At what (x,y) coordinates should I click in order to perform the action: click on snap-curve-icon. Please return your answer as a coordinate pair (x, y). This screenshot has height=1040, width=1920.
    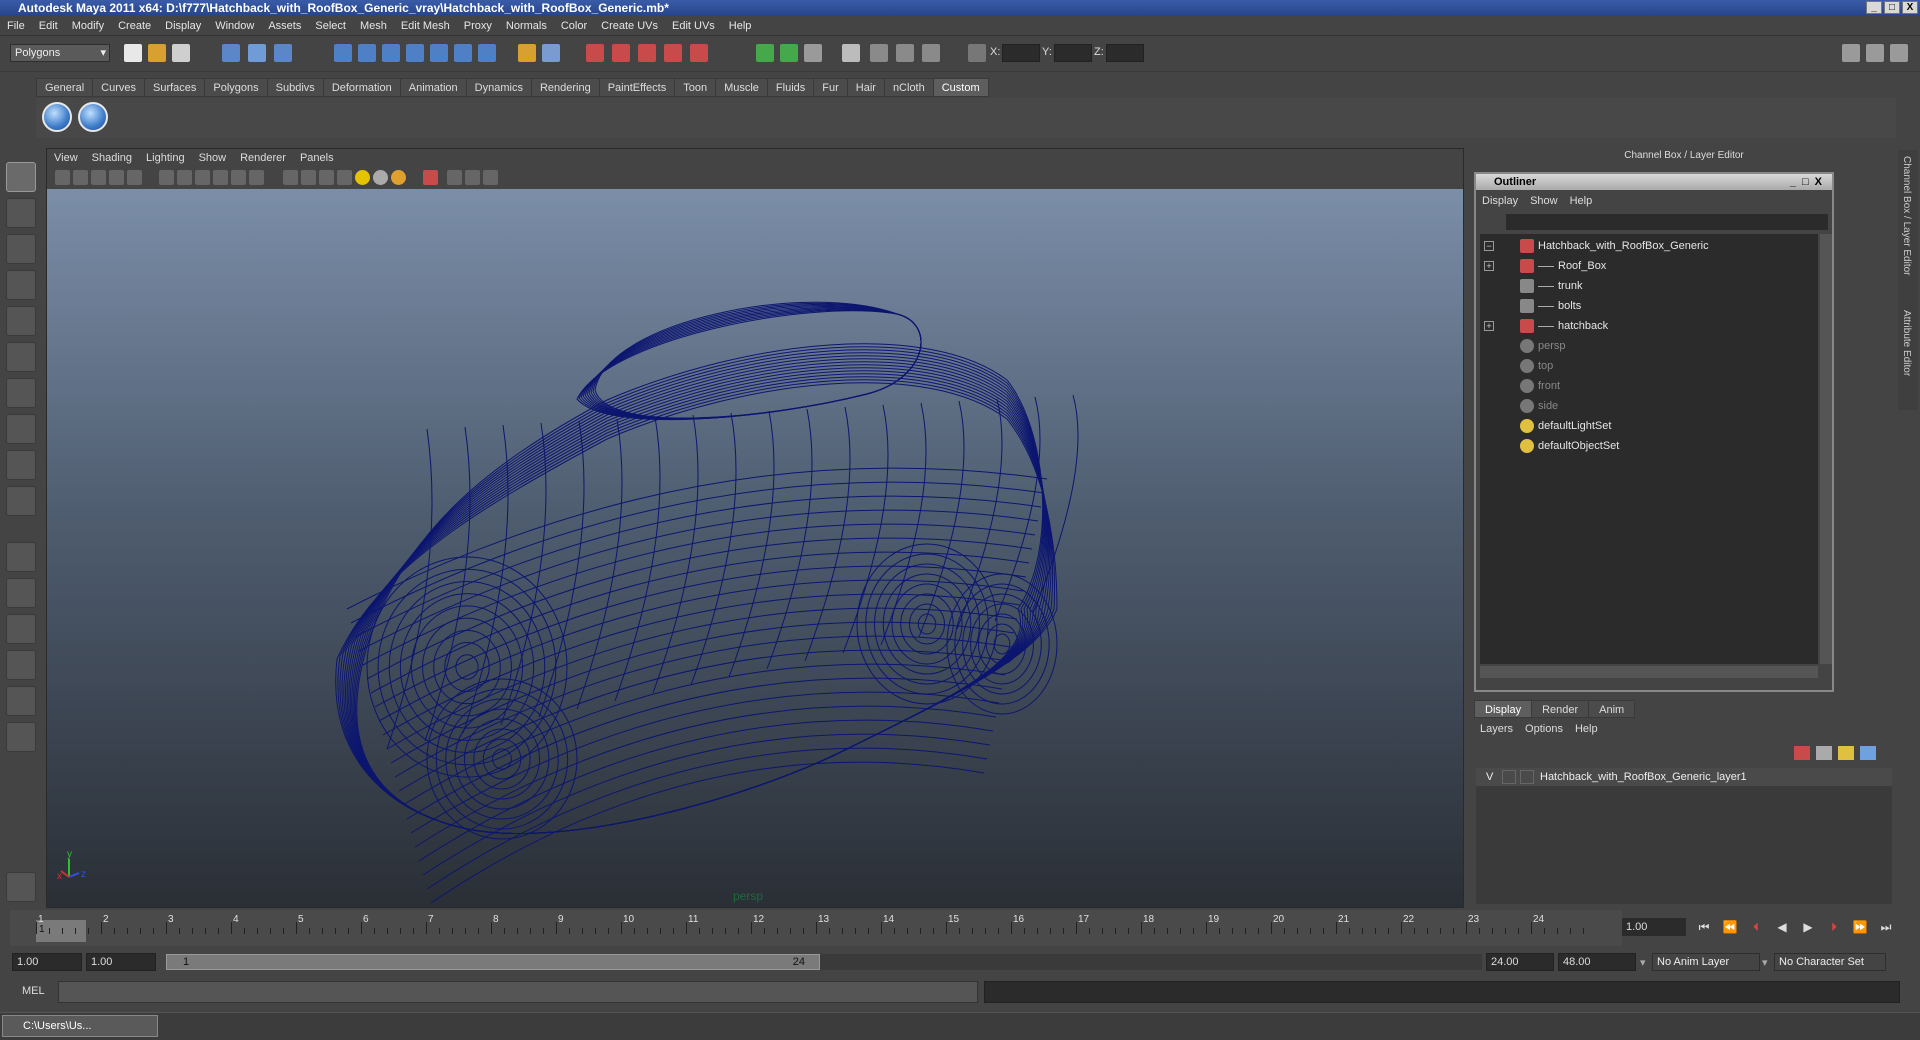
    Looking at the image, I should click on (367, 53).